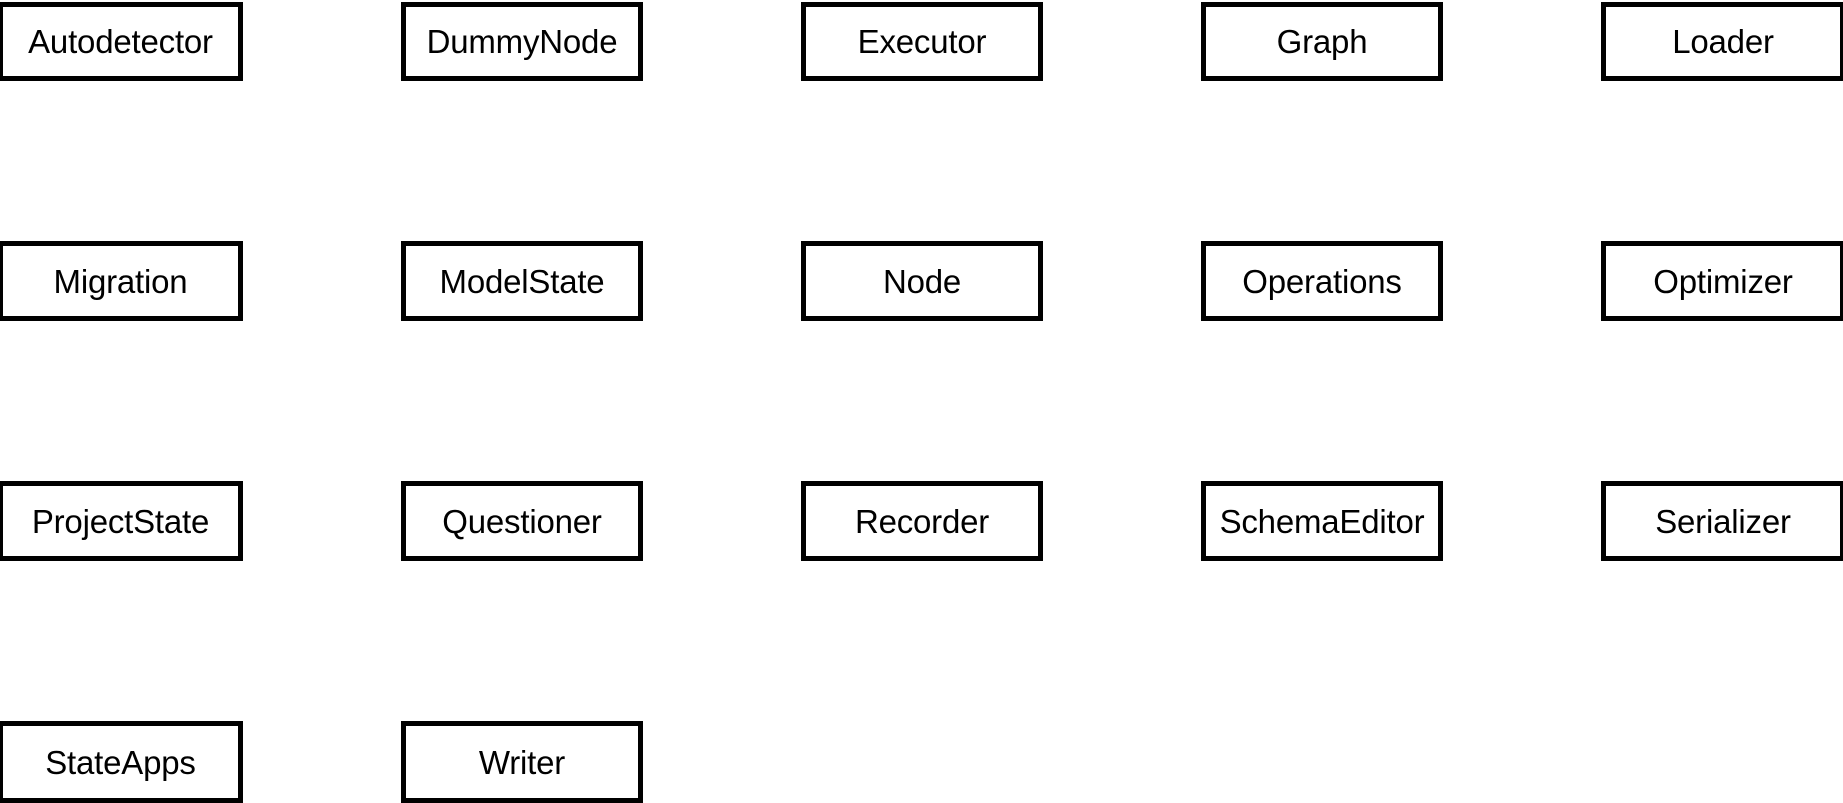  I want to click on class-node-label: Questioner, so click(522, 521).